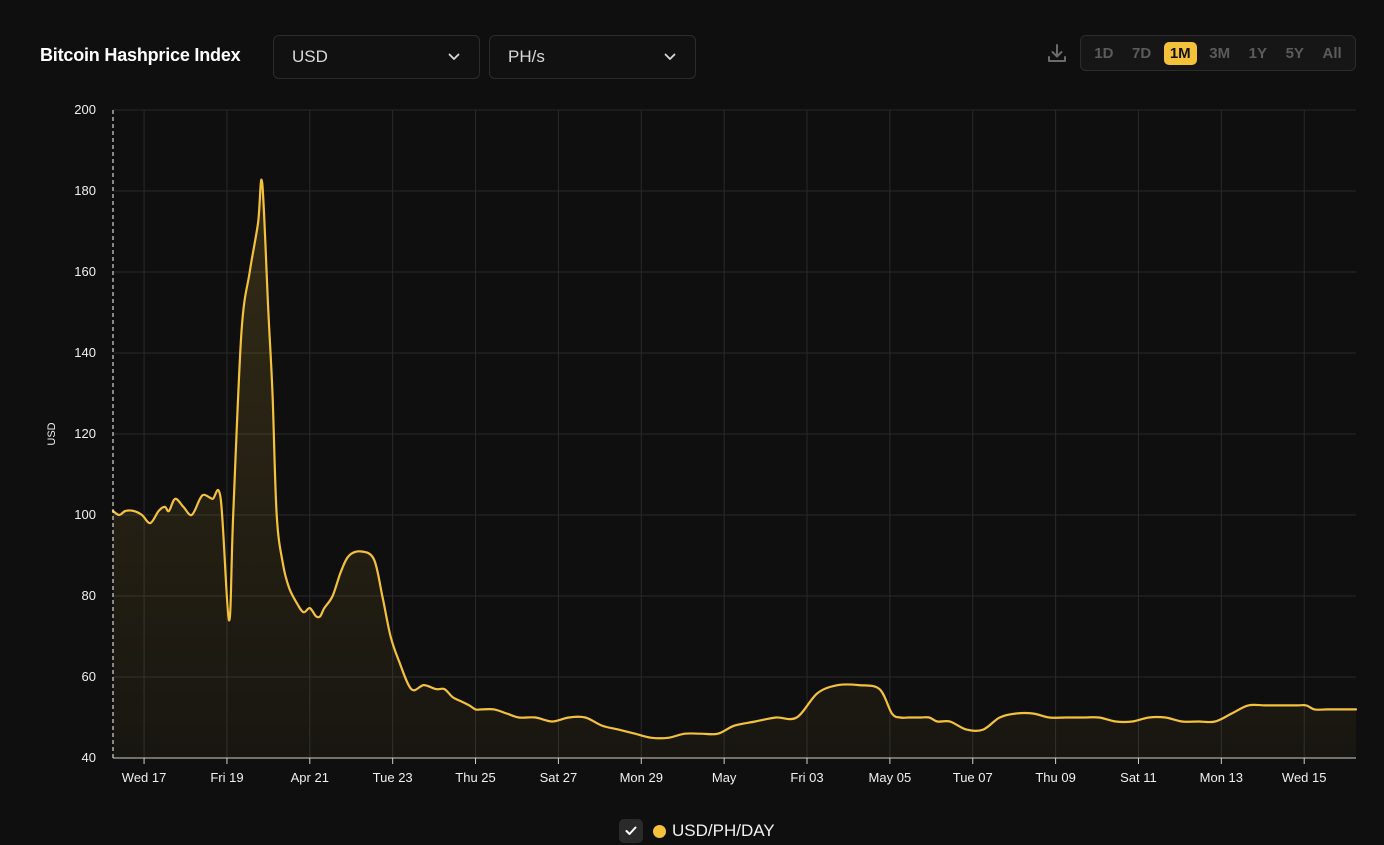  What do you see at coordinates (973, 777) in the screenshot?
I see `x-tick-label: Tue 07` at bounding box center [973, 777].